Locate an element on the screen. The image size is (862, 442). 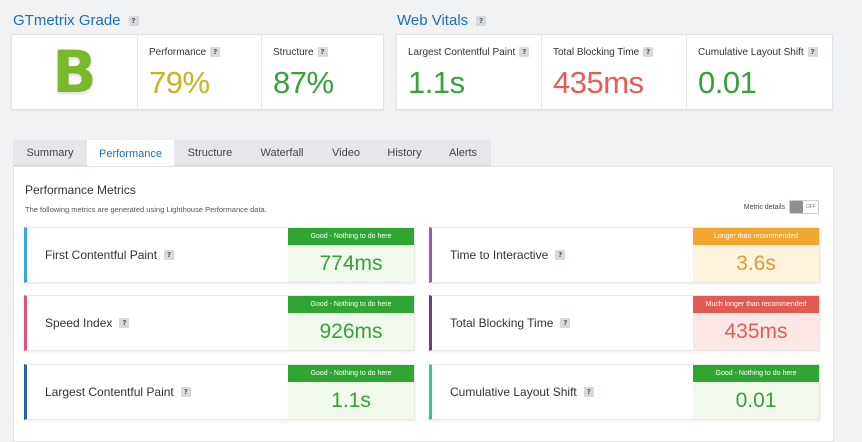
structure-stat: Structure? 87% is located at coordinates (322, 72).